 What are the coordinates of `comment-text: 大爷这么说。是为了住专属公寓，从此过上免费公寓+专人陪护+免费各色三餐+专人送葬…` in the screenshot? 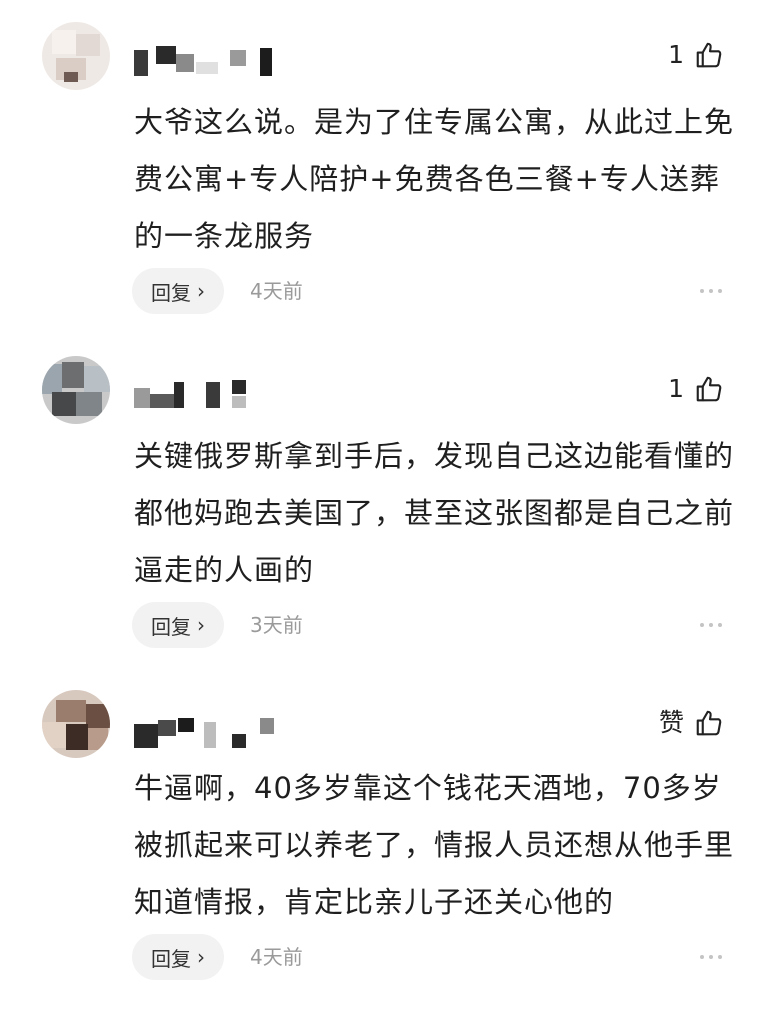 It's located at (434, 179).